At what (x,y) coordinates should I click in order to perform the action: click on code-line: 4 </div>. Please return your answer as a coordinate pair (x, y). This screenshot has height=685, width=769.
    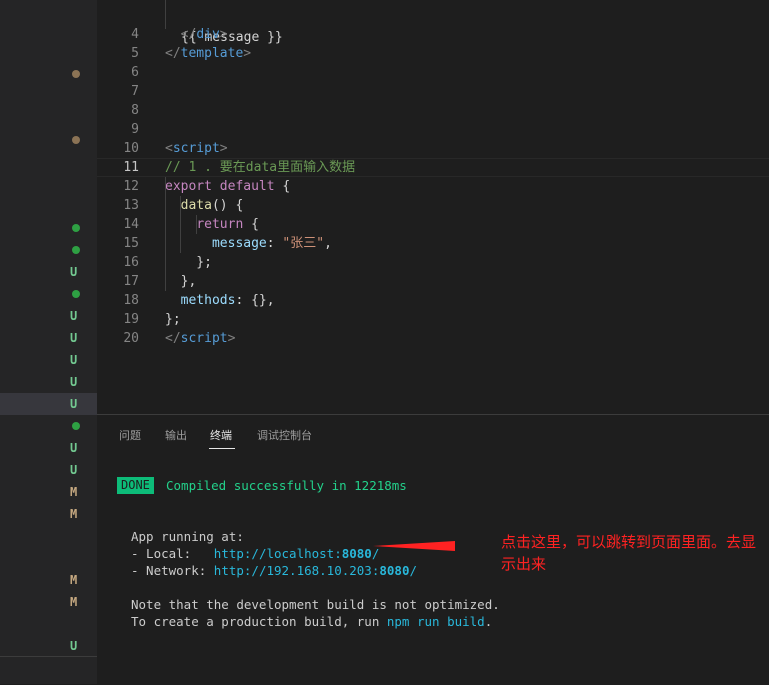
    Looking at the image, I should click on (433, 34).